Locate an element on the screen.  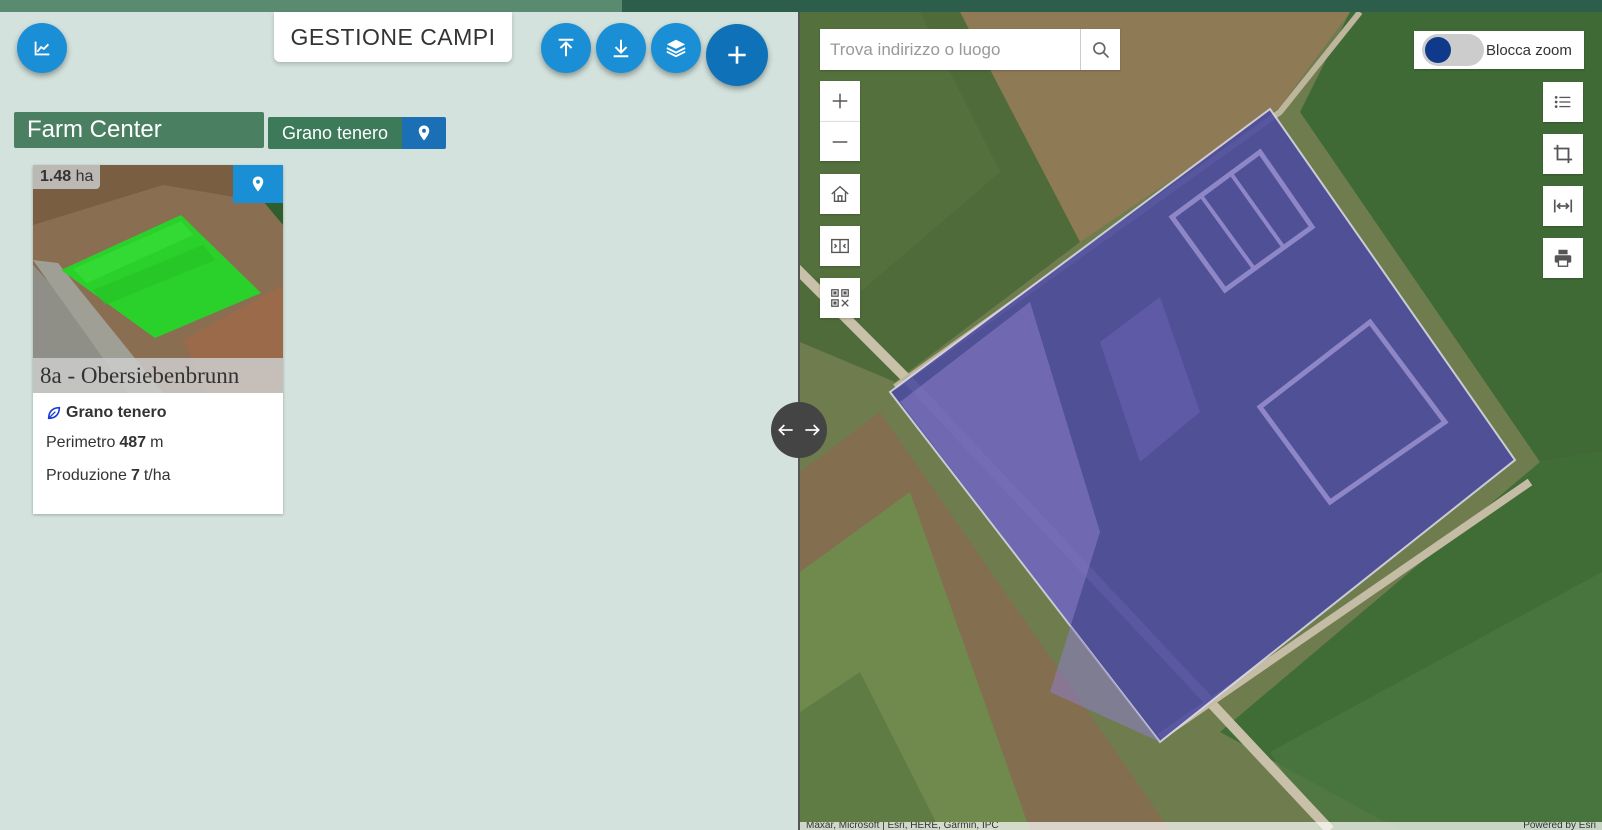
upload-icon is located at coordinates (566, 47).